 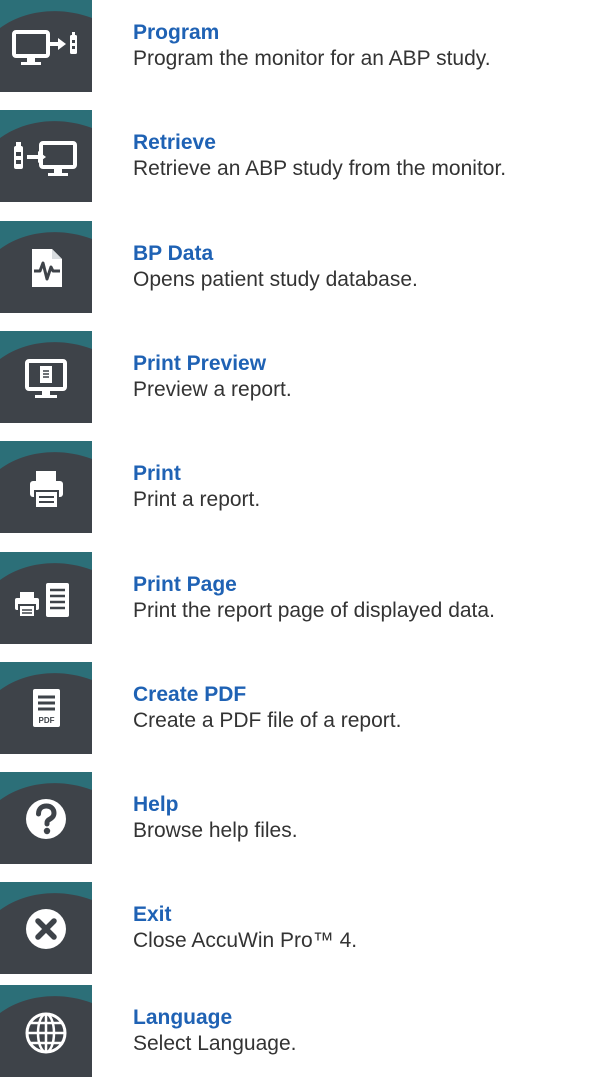 I want to click on printer-icon, so click(x=46, y=490).